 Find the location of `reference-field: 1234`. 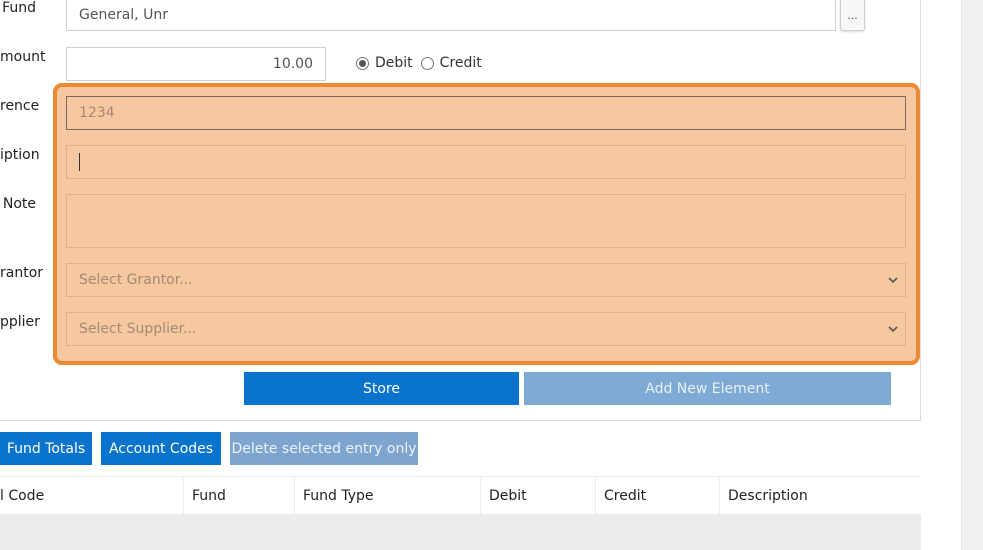

reference-field: 1234 is located at coordinates (486, 113).